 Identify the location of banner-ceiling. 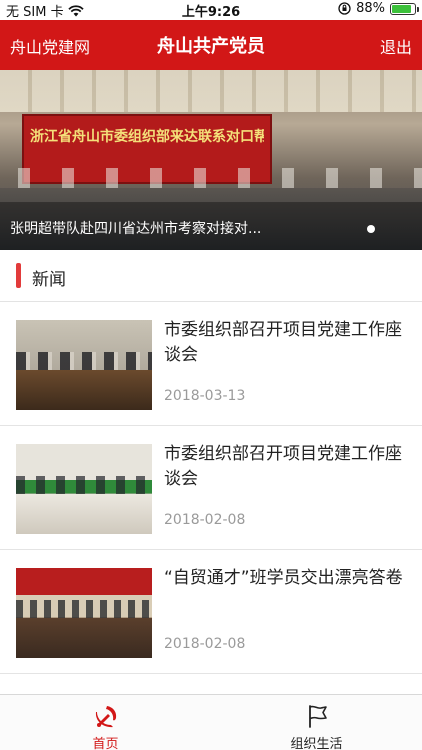
(211, 91).